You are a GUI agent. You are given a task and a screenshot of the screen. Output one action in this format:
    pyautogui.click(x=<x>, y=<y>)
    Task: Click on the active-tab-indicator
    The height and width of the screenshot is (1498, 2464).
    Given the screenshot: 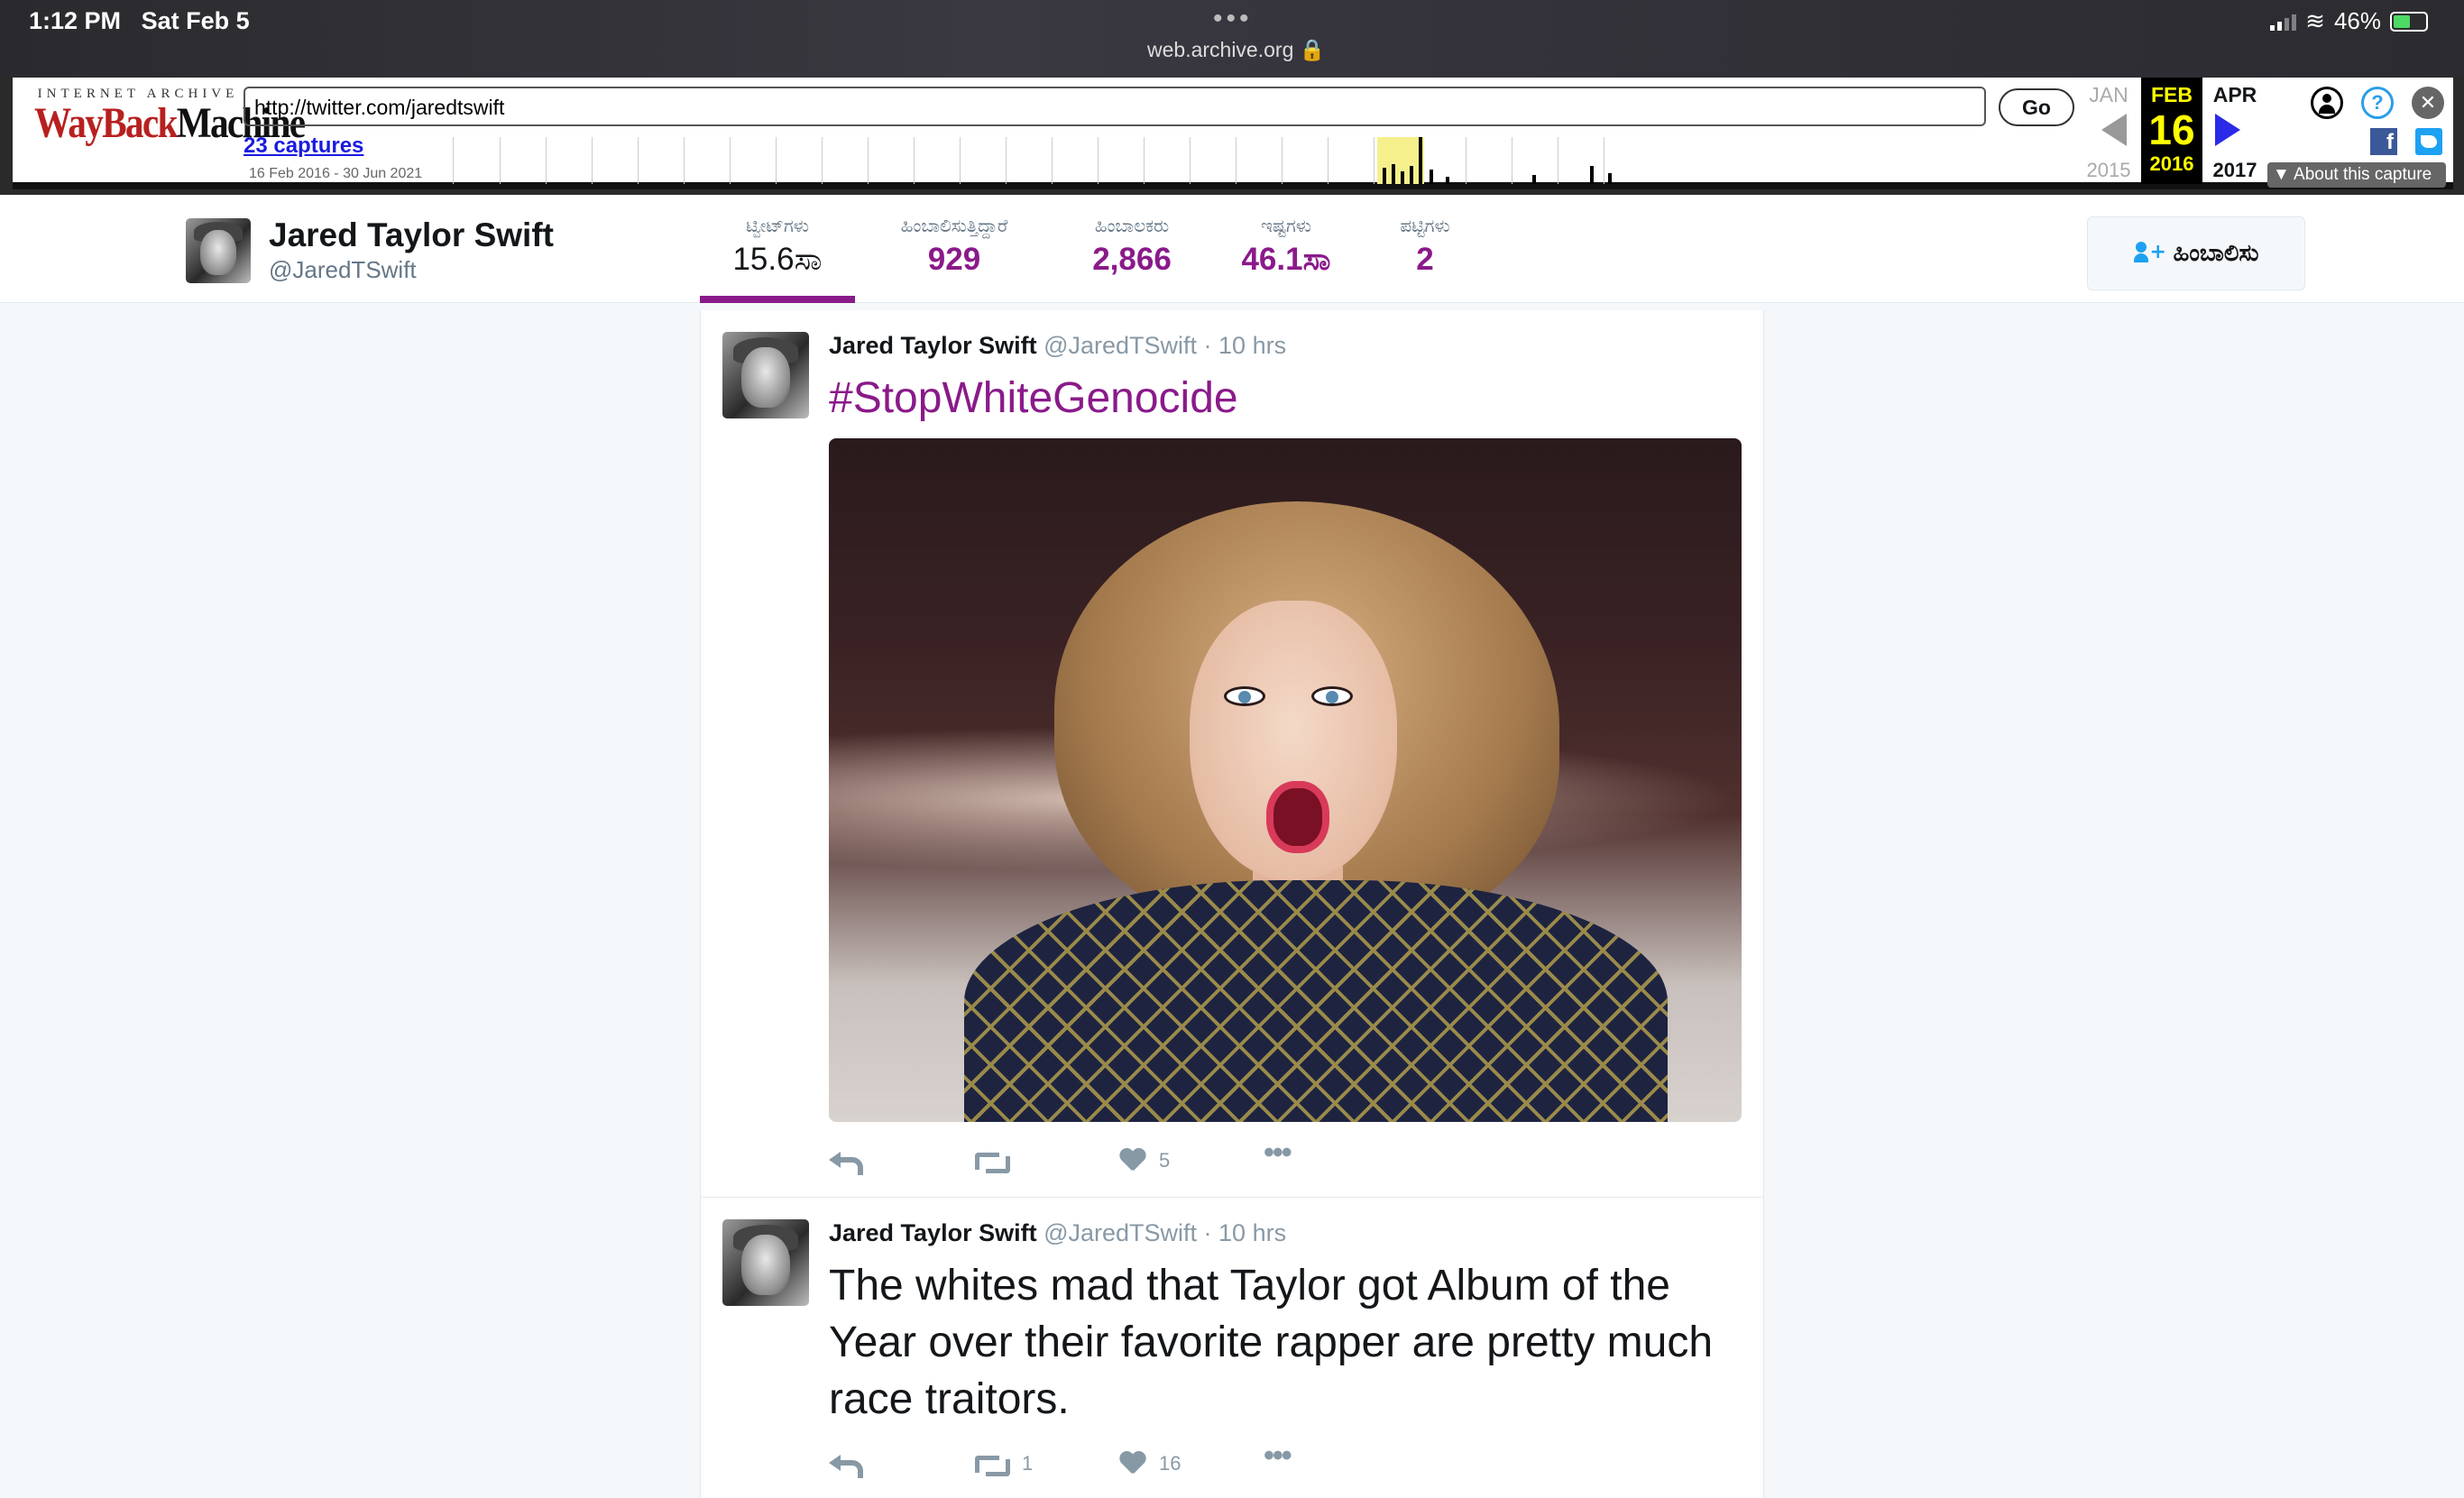 What is the action you would take?
    pyautogui.click(x=778, y=299)
    